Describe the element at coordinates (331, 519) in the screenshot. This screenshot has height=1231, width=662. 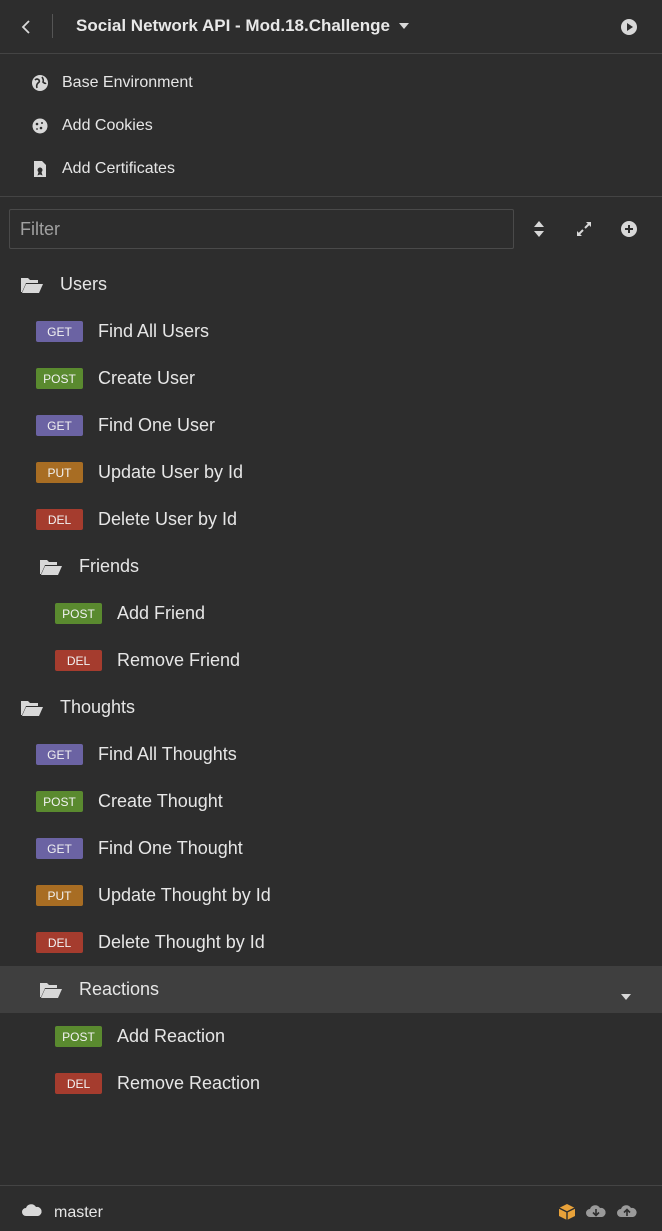
I see `request-item: DEL Delete User by Id` at that location.